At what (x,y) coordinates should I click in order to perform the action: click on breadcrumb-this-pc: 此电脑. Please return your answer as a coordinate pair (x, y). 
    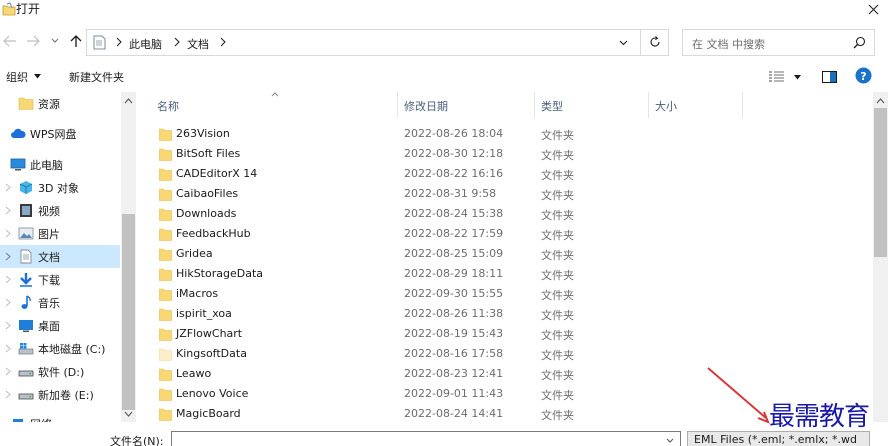
    Looking at the image, I should click on (145, 44).